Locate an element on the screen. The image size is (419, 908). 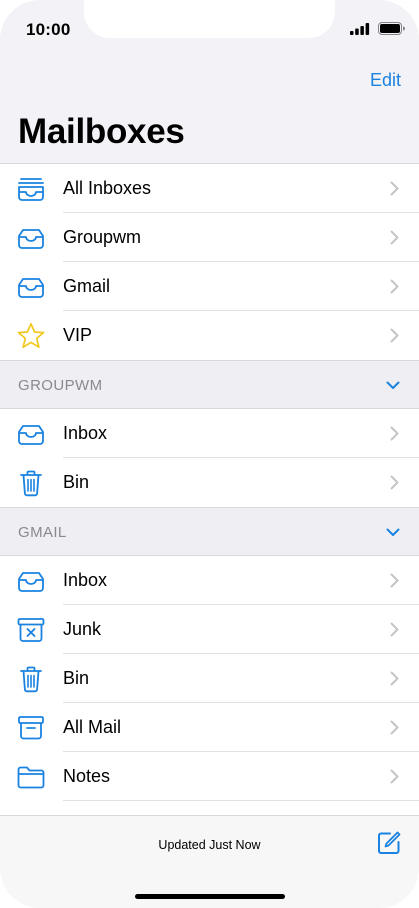
mailbox-row-gmail-all-mail: All Mail is located at coordinates (209, 727).